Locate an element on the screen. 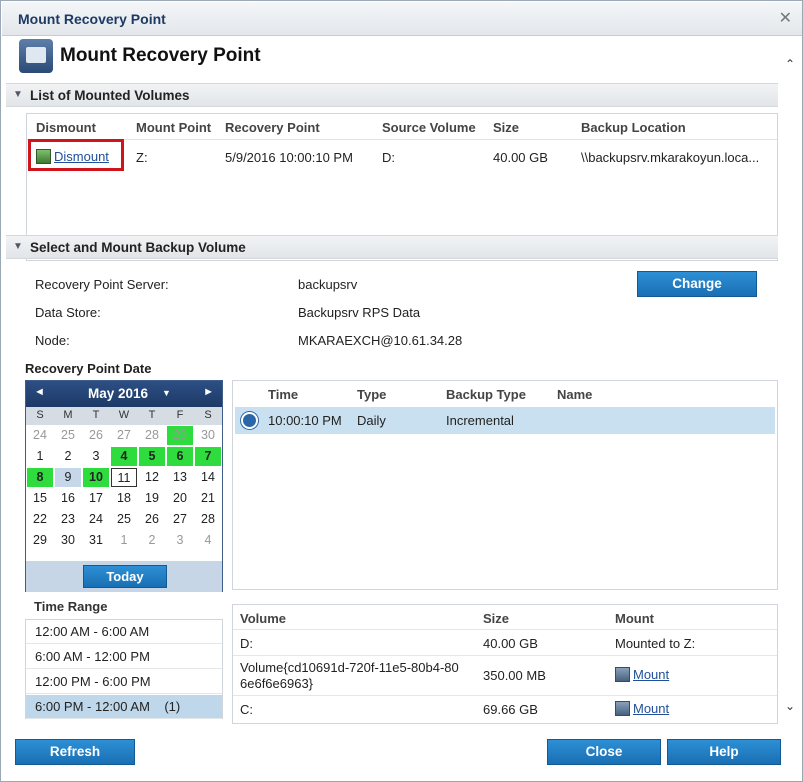 This screenshot has width=803, height=782. calendar-day-with-backup: 29 is located at coordinates (180, 435).